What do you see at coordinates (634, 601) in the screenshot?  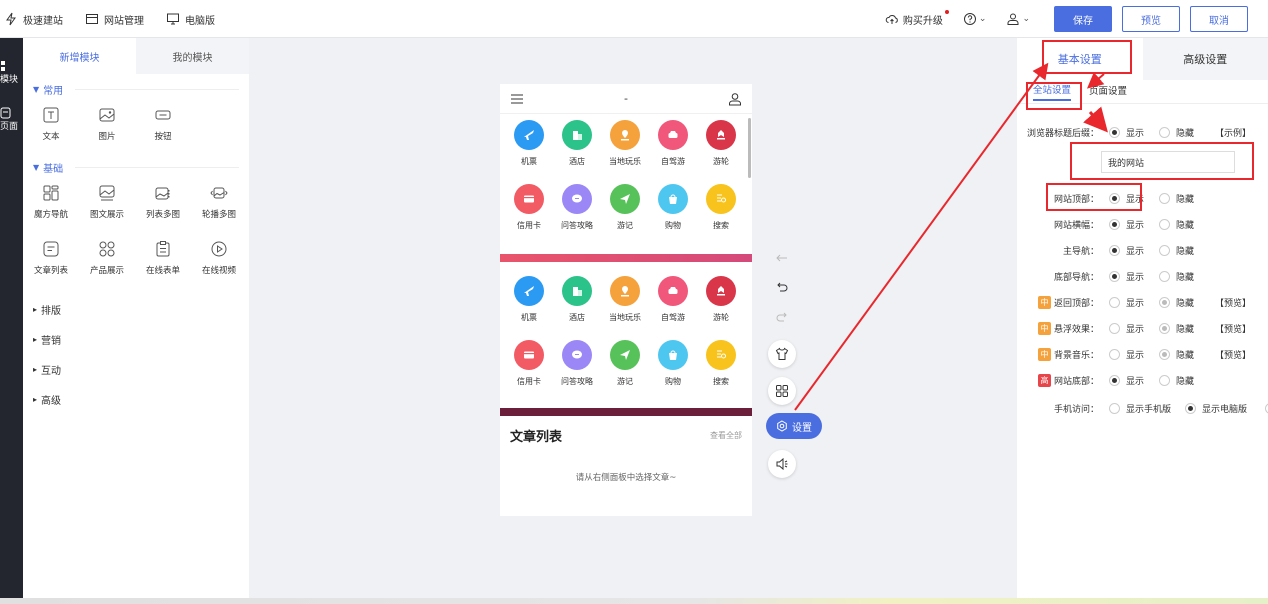 I see `bottom-strip` at bounding box center [634, 601].